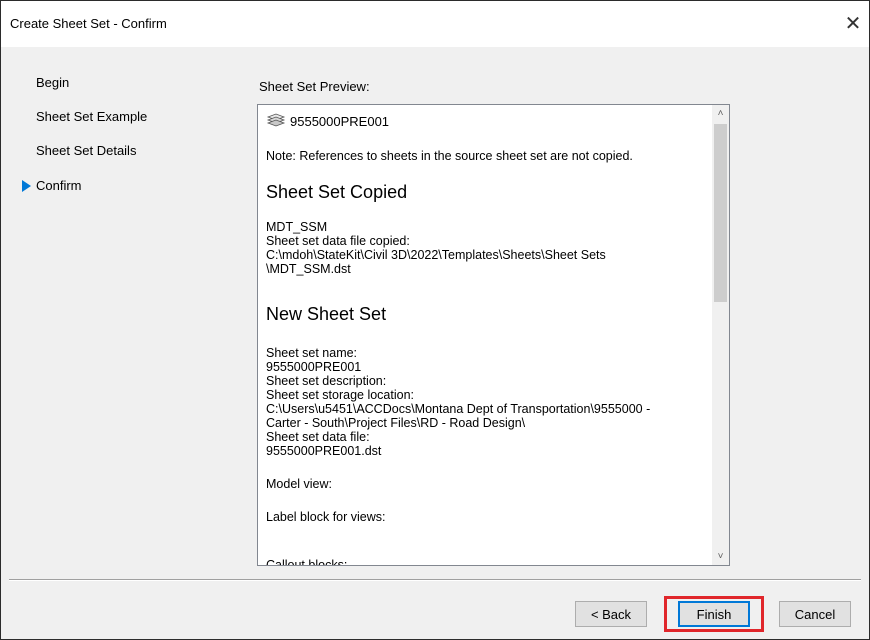 Image resolution: width=870 pixels, height=640 pixels. What do you see at coordinates (720, 213) in the screenshot?
I see `scrollbar-thumb` at bounding box center [720, 213].